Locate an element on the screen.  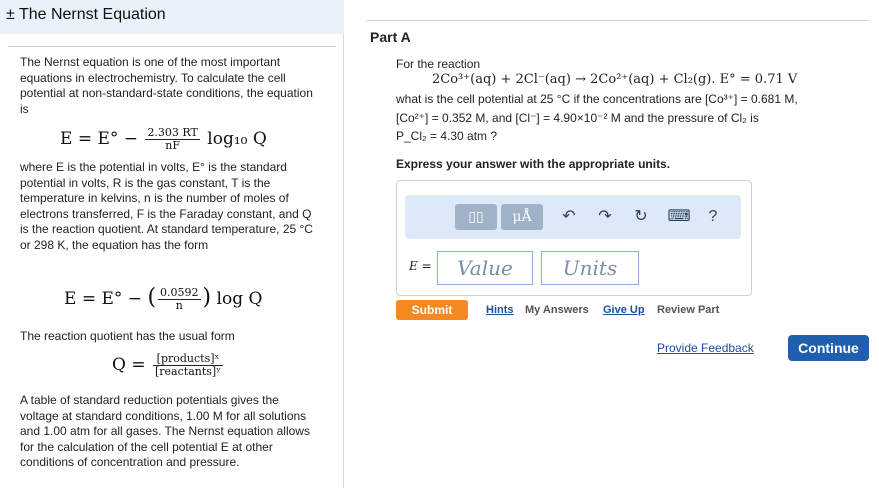
template-button: ▯▯ is located at coordinates (476, 217).